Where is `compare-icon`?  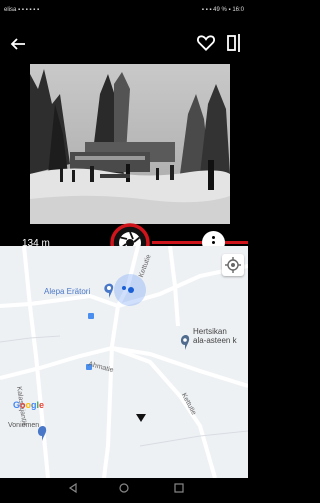 compare-icon is located at coordinates (235, 43).